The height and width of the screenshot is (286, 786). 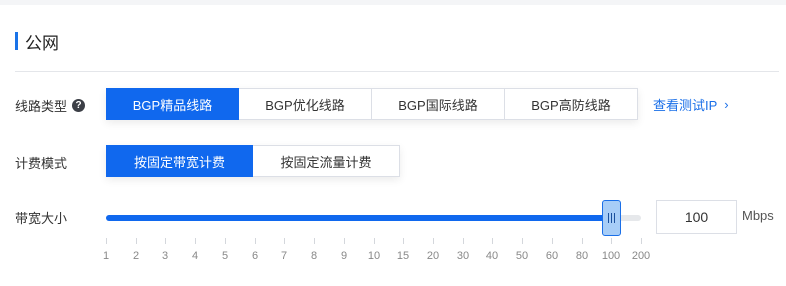 What do you see at coordinates (165, 256) in the screenshot?
I see `scale-tick-label: 3` at bounding box center [165, 256].